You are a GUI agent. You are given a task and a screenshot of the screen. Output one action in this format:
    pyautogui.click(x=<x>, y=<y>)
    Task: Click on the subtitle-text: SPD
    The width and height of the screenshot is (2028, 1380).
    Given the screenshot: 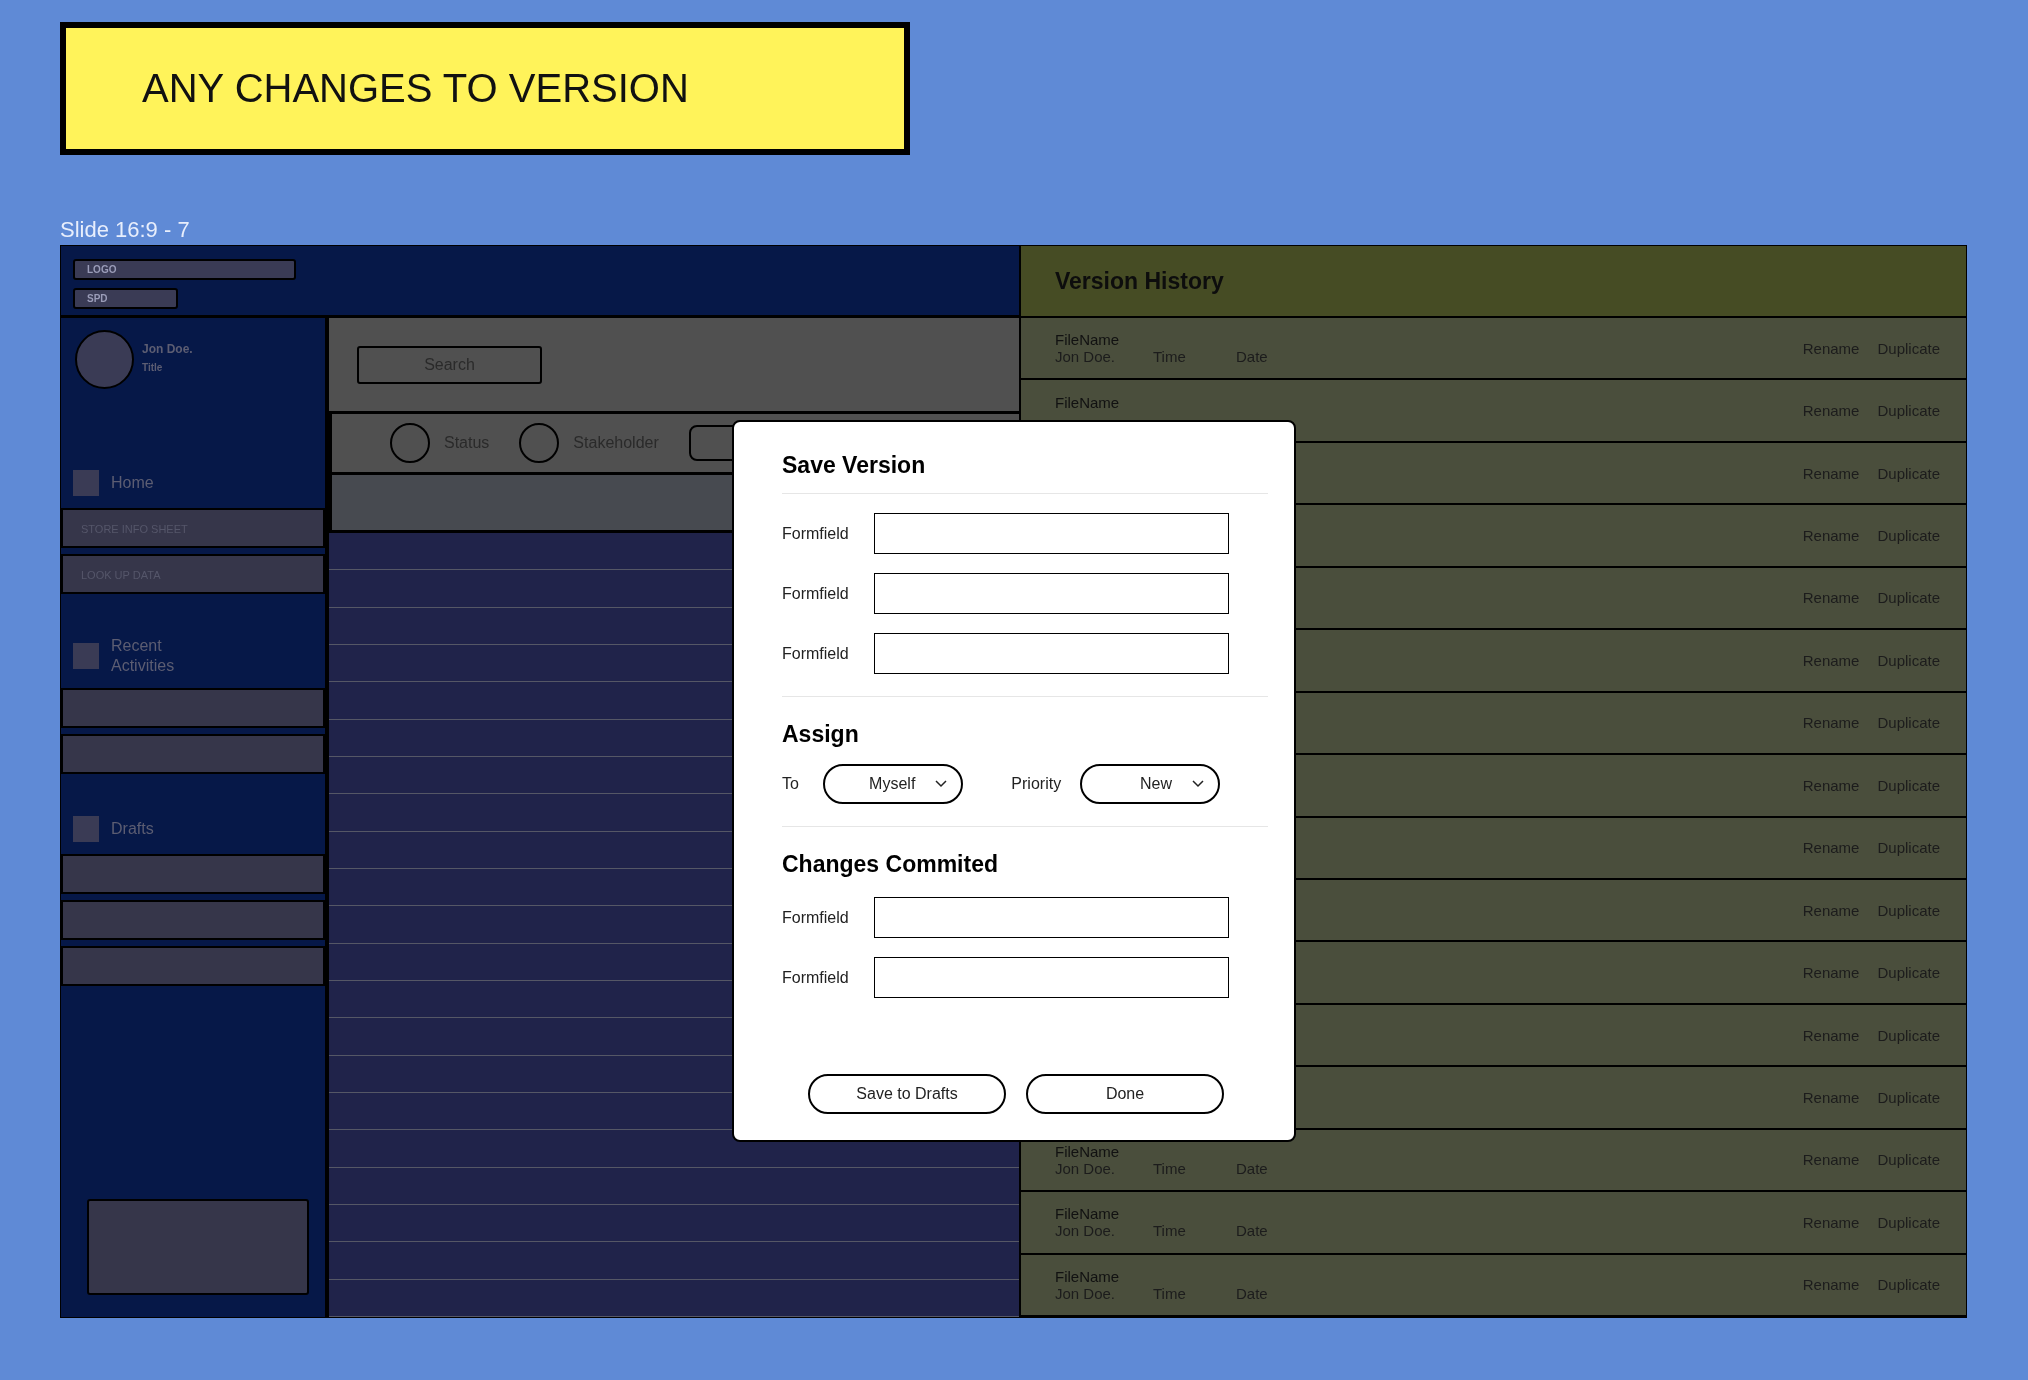 What is the action you would take?
    pyautogui.click(x=97, y=298)
    